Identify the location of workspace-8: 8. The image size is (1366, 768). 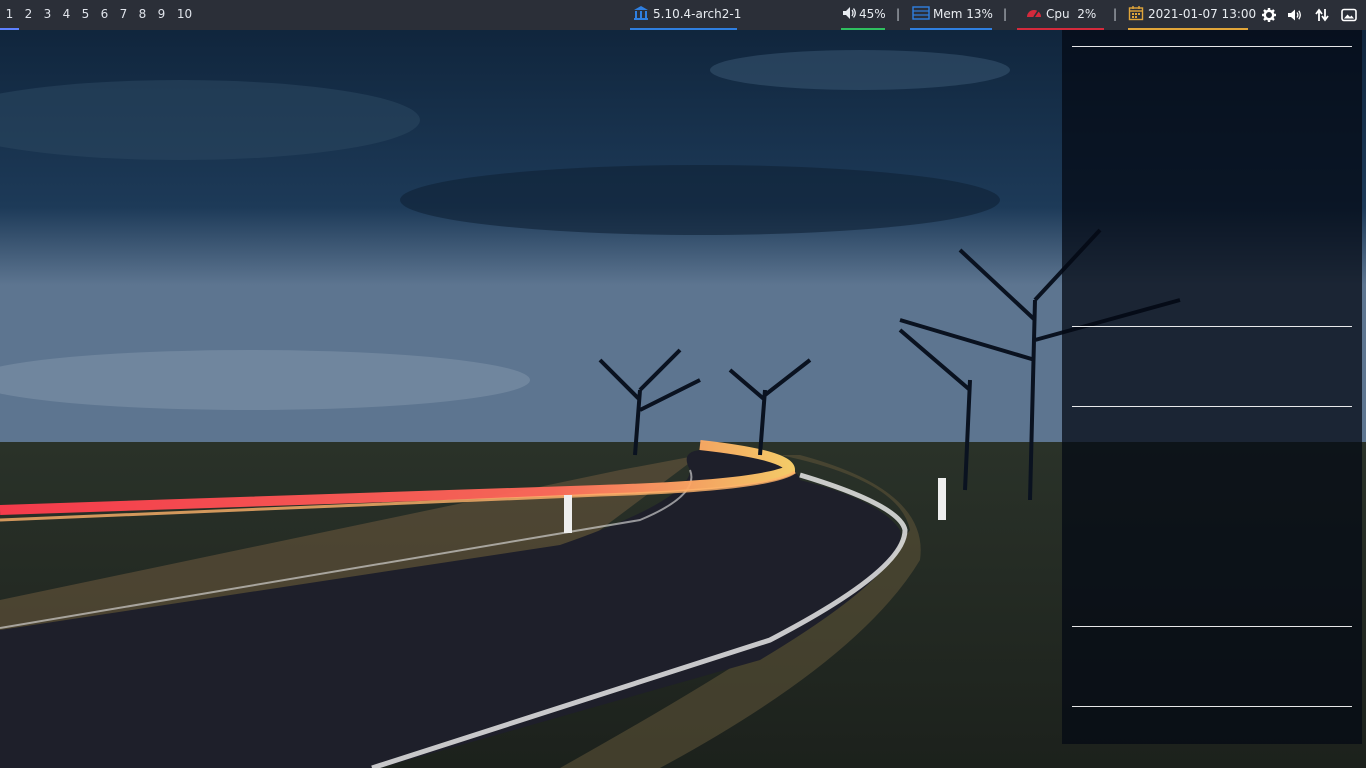
(142, 15).